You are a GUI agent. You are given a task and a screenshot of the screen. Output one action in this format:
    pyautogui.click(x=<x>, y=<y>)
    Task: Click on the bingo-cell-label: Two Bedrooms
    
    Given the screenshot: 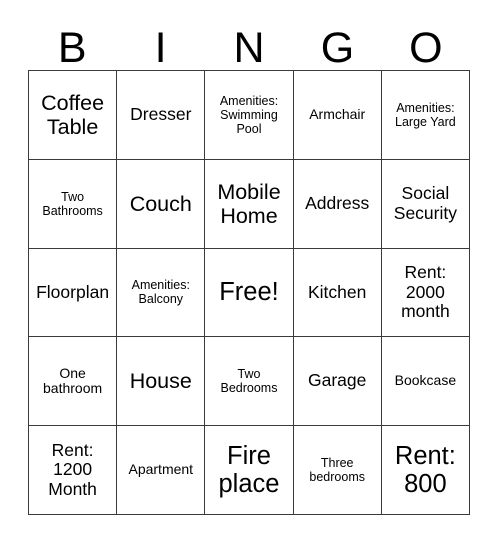 What is the action you would take?
    pyautogui.click(x=249, y=381)
    